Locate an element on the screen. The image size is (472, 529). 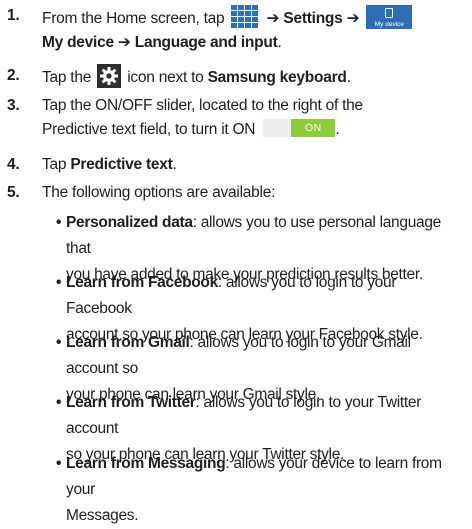
option-title: Personalized data is located at coordinates (129, 222).